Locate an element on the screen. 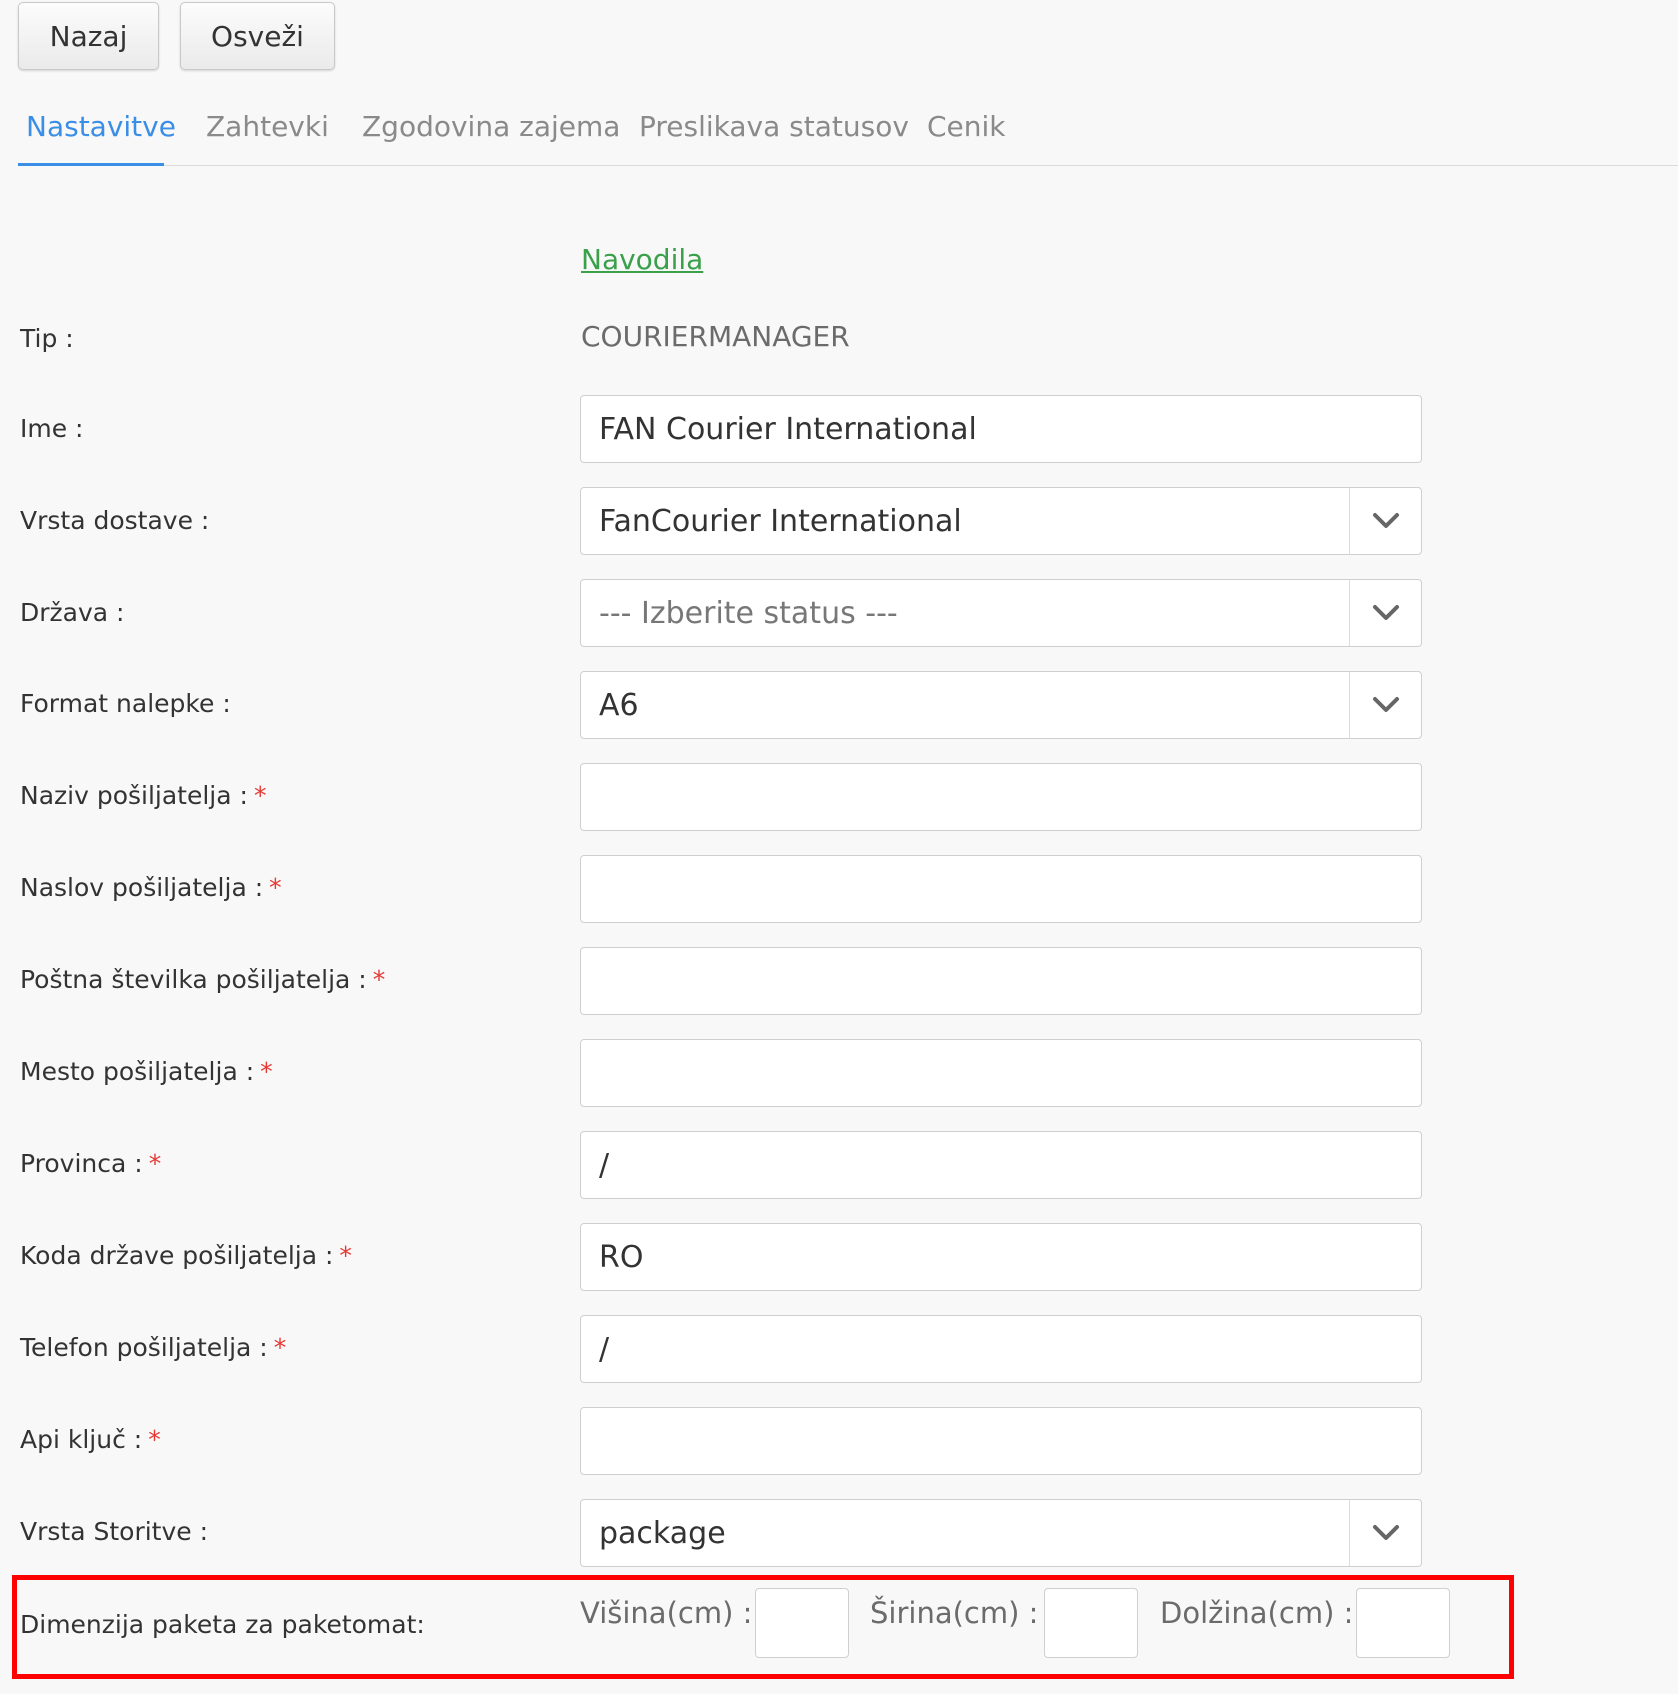  api-key-label-text: Api ključ : is located at coordinates (81, 1439).